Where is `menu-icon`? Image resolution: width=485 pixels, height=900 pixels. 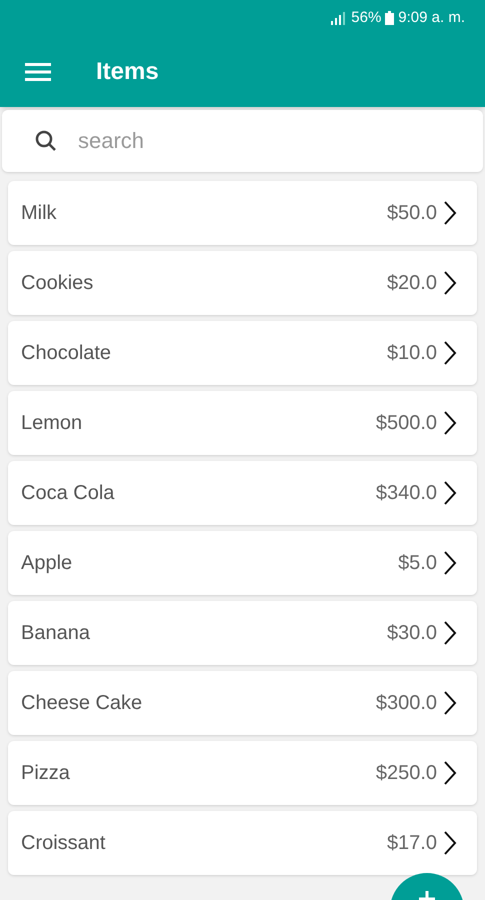
menu-icon is located at coordinates (38, 71).